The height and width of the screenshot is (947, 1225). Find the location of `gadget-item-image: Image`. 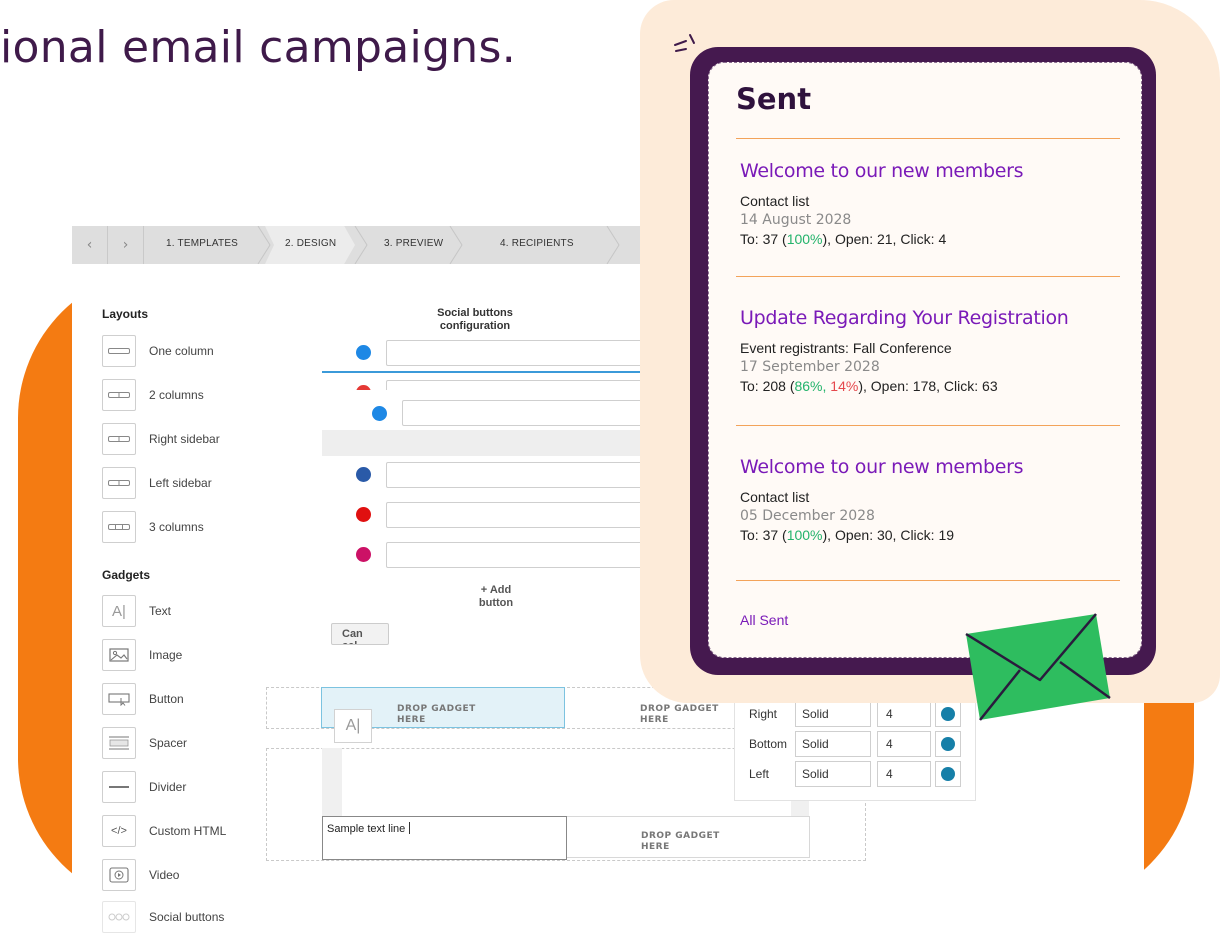

gadget-item-image: Image is located at coordinates (142, 655).